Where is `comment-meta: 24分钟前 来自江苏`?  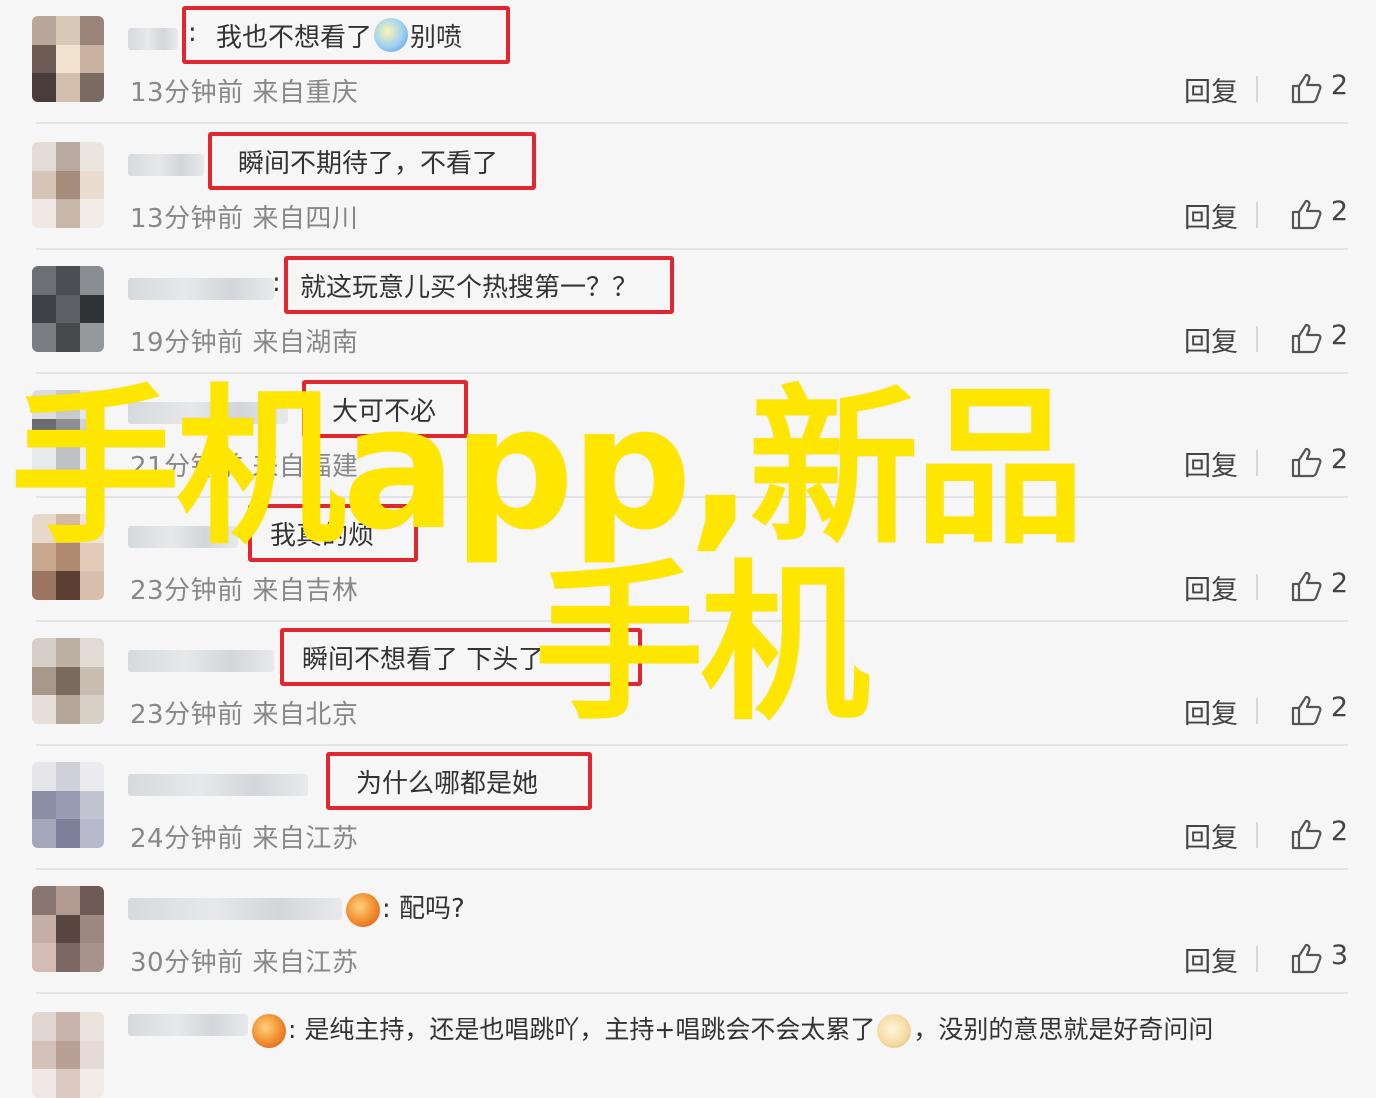 comment-meta: 24分钟前 来自江苏 is located at coordinates (244, 839).